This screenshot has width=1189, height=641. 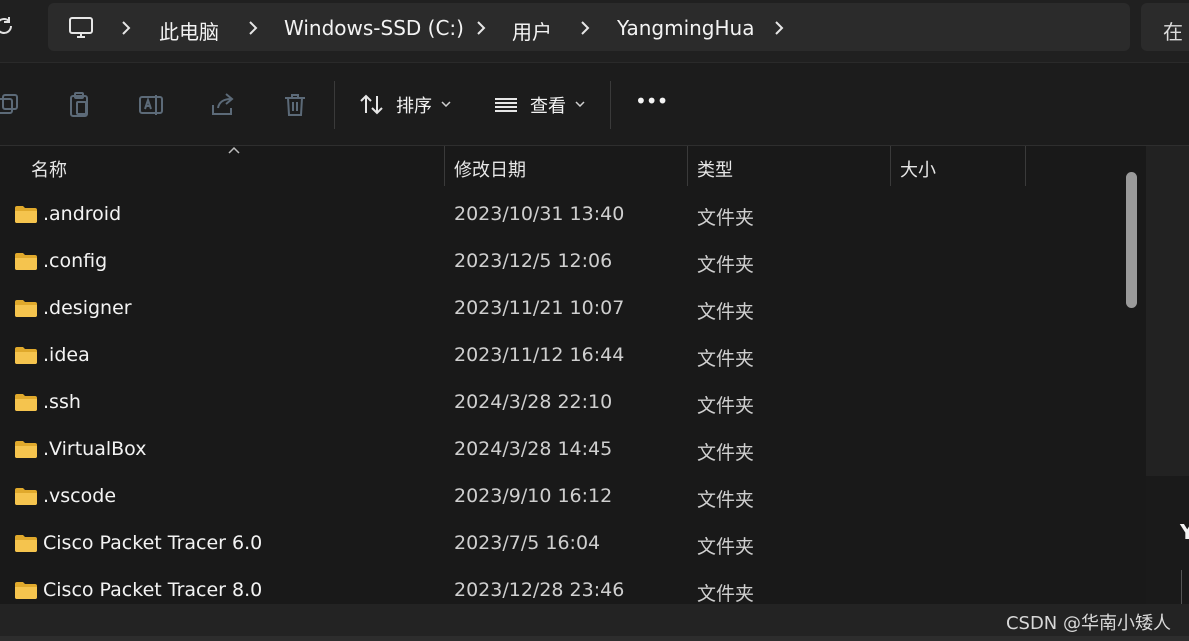 What do you see at coordinates (539, 308) in the screenshot?
I see `file-modified-date: 2023/11/21 10:07` at bounding box center [539, 308].